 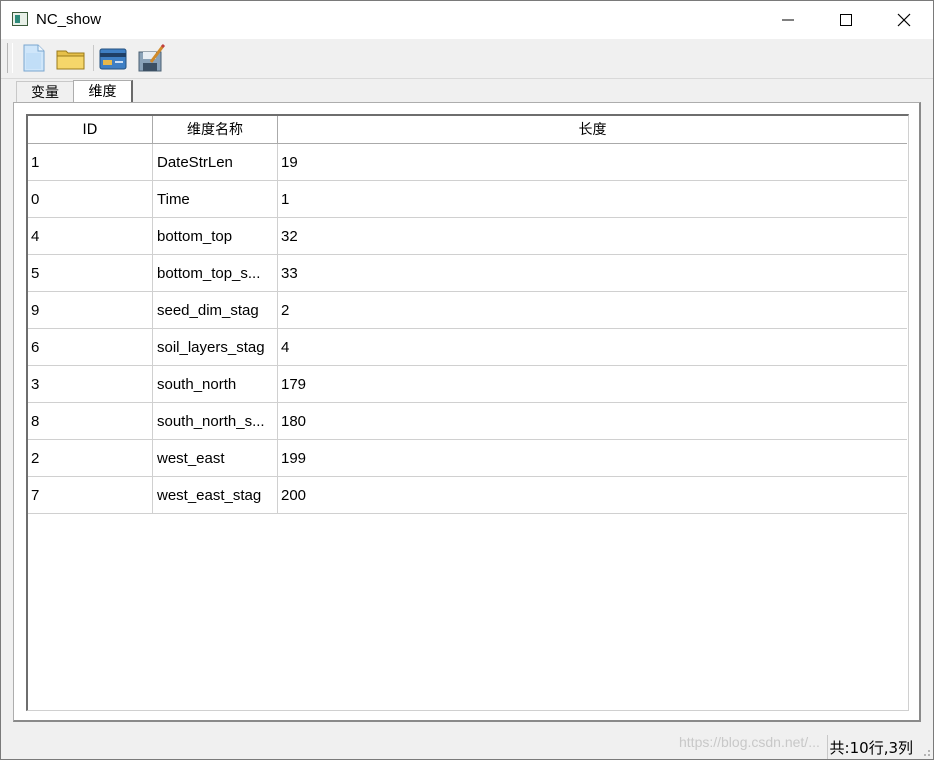 What do you see at coordinates (592, 421) in the screenshot?
I see `cell-length: 180` at bounding box center [592, 421].